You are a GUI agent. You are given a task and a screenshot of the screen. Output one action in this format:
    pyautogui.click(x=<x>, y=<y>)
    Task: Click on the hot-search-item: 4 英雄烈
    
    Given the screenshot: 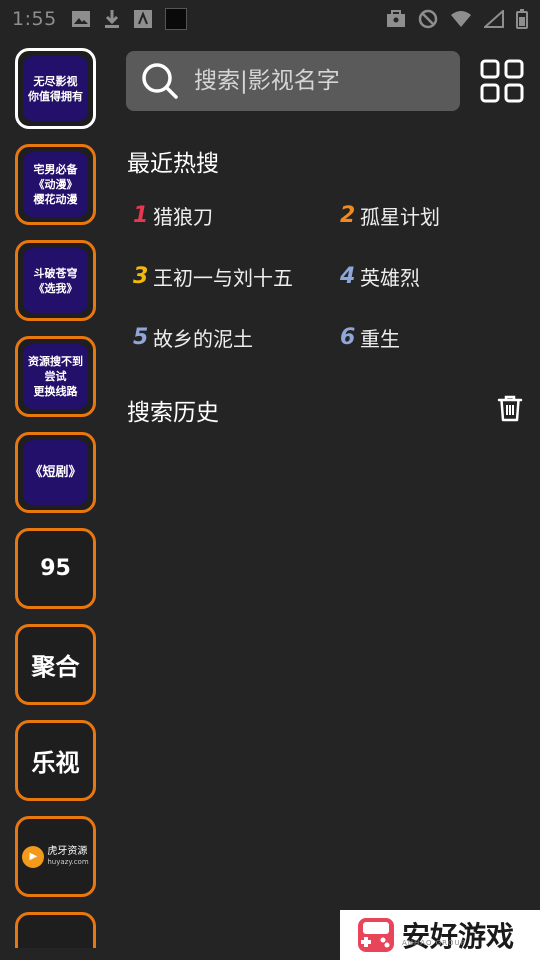 What is the action you would take?
    pyautogui.click(x=380, y=276)
    